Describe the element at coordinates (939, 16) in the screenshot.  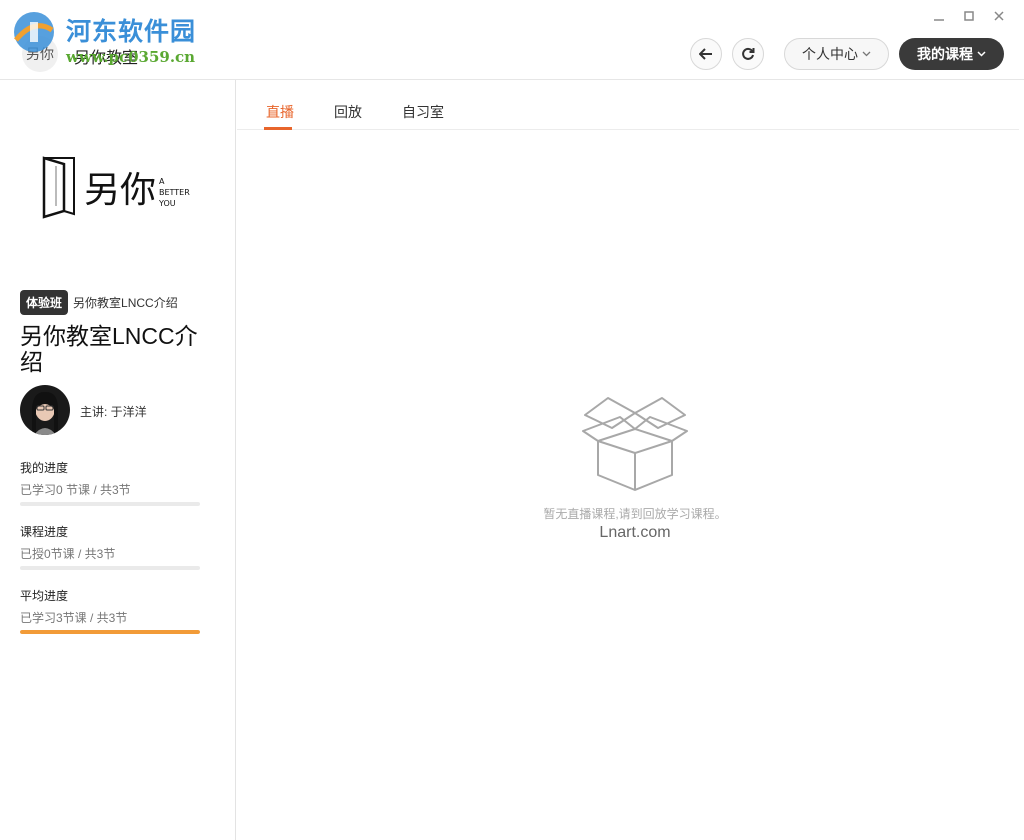
I see `minimize-button` at that location.